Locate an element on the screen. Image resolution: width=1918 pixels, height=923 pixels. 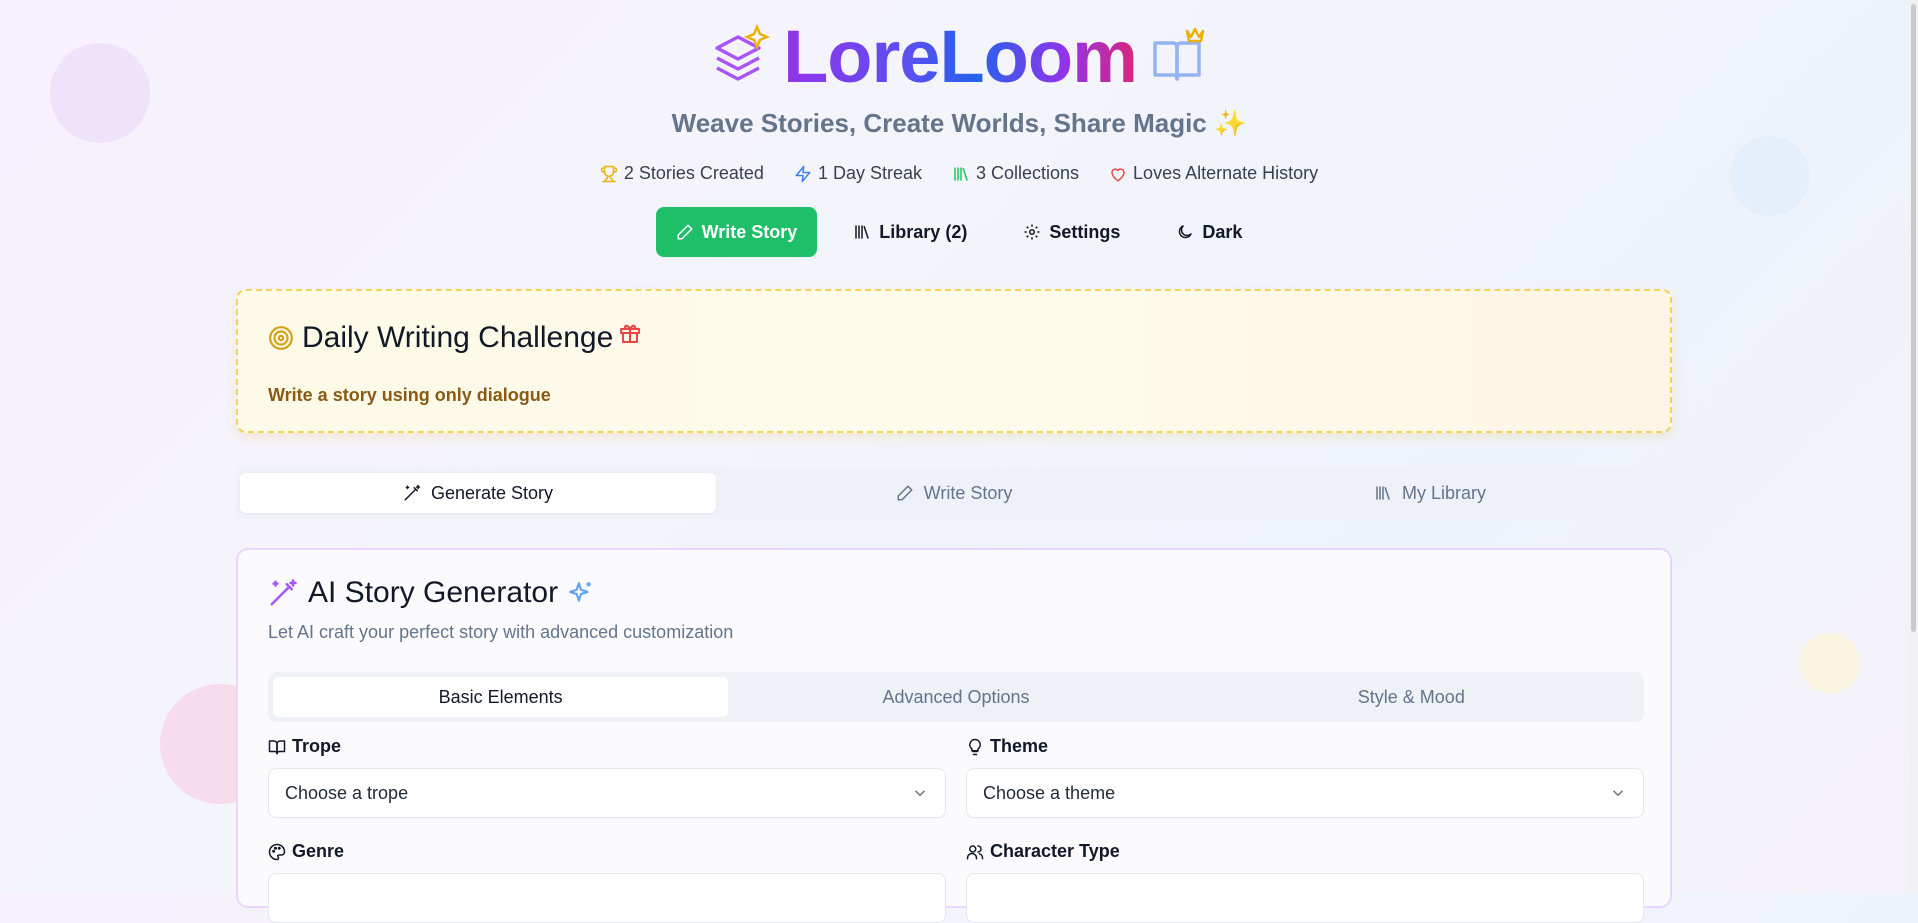
sparkle-icon is located at coordinates (580, 592).